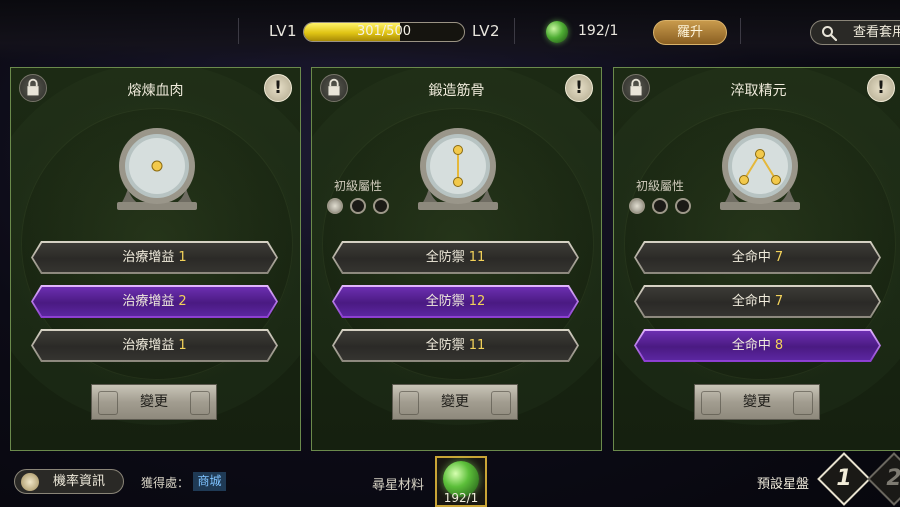  I want to click on stat-option-1: 全防禦 11, so click(455, 257).